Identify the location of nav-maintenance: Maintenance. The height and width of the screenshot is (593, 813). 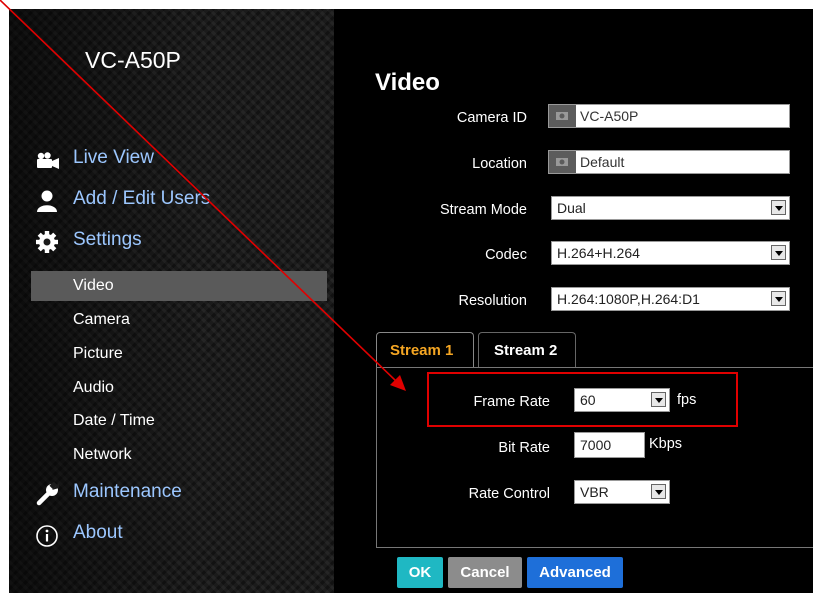
(171, 494).